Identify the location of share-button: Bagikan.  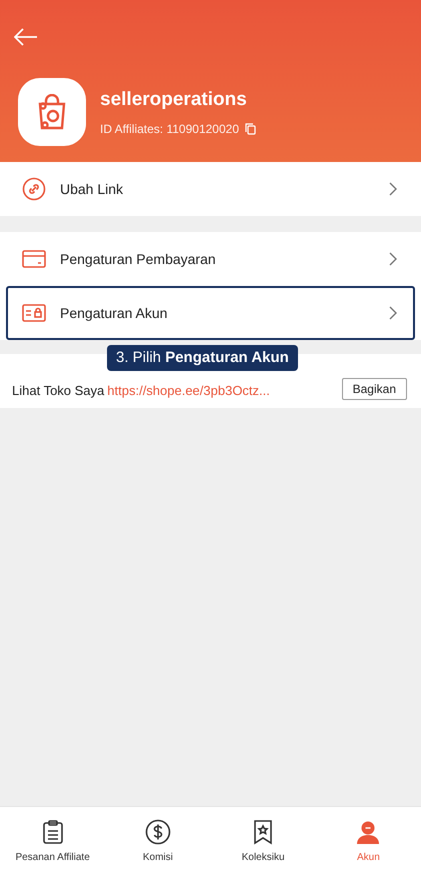
(374, 389).